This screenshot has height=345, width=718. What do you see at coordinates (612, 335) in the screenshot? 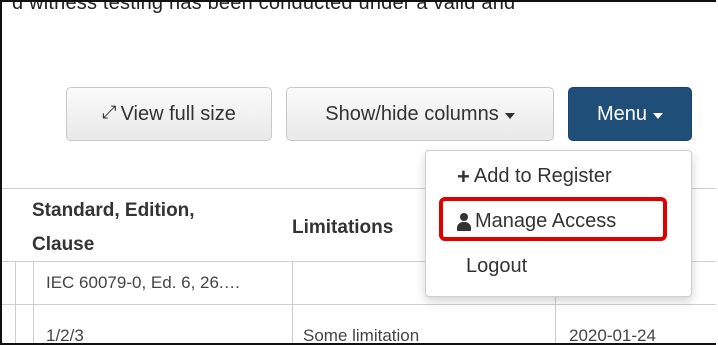
I see `table-cell-date: 2020-01-24` at bounding box center [612, 335].